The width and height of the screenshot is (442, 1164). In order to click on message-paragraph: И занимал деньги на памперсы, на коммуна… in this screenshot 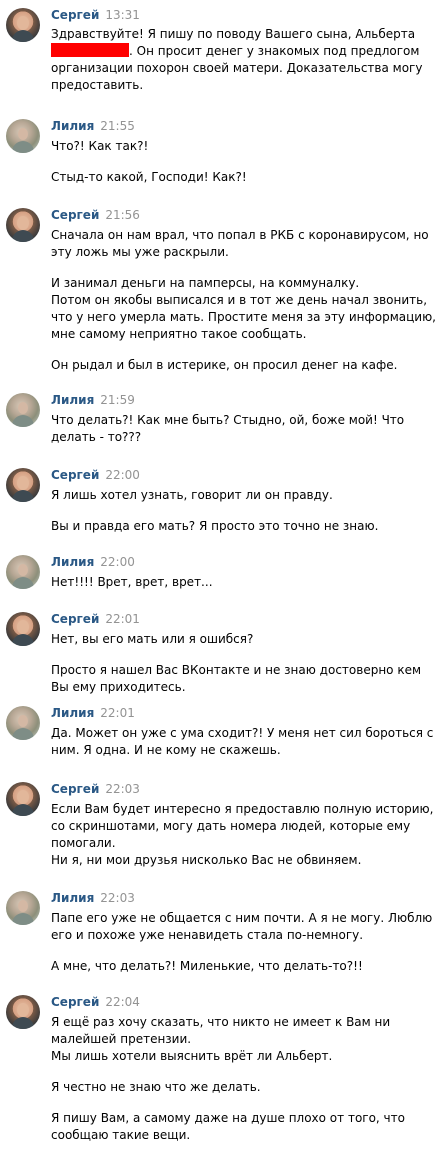, I will do `click(243, 308)`.